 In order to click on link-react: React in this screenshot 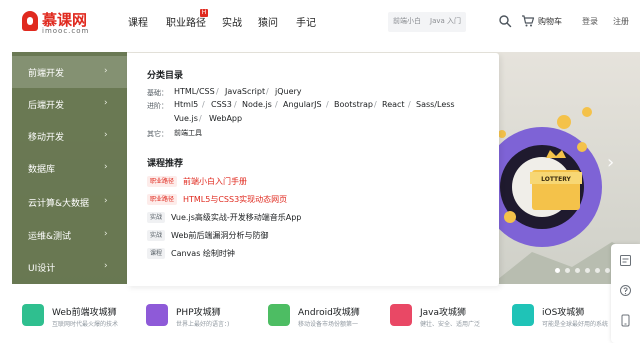, I will do `click(393, 104)`.